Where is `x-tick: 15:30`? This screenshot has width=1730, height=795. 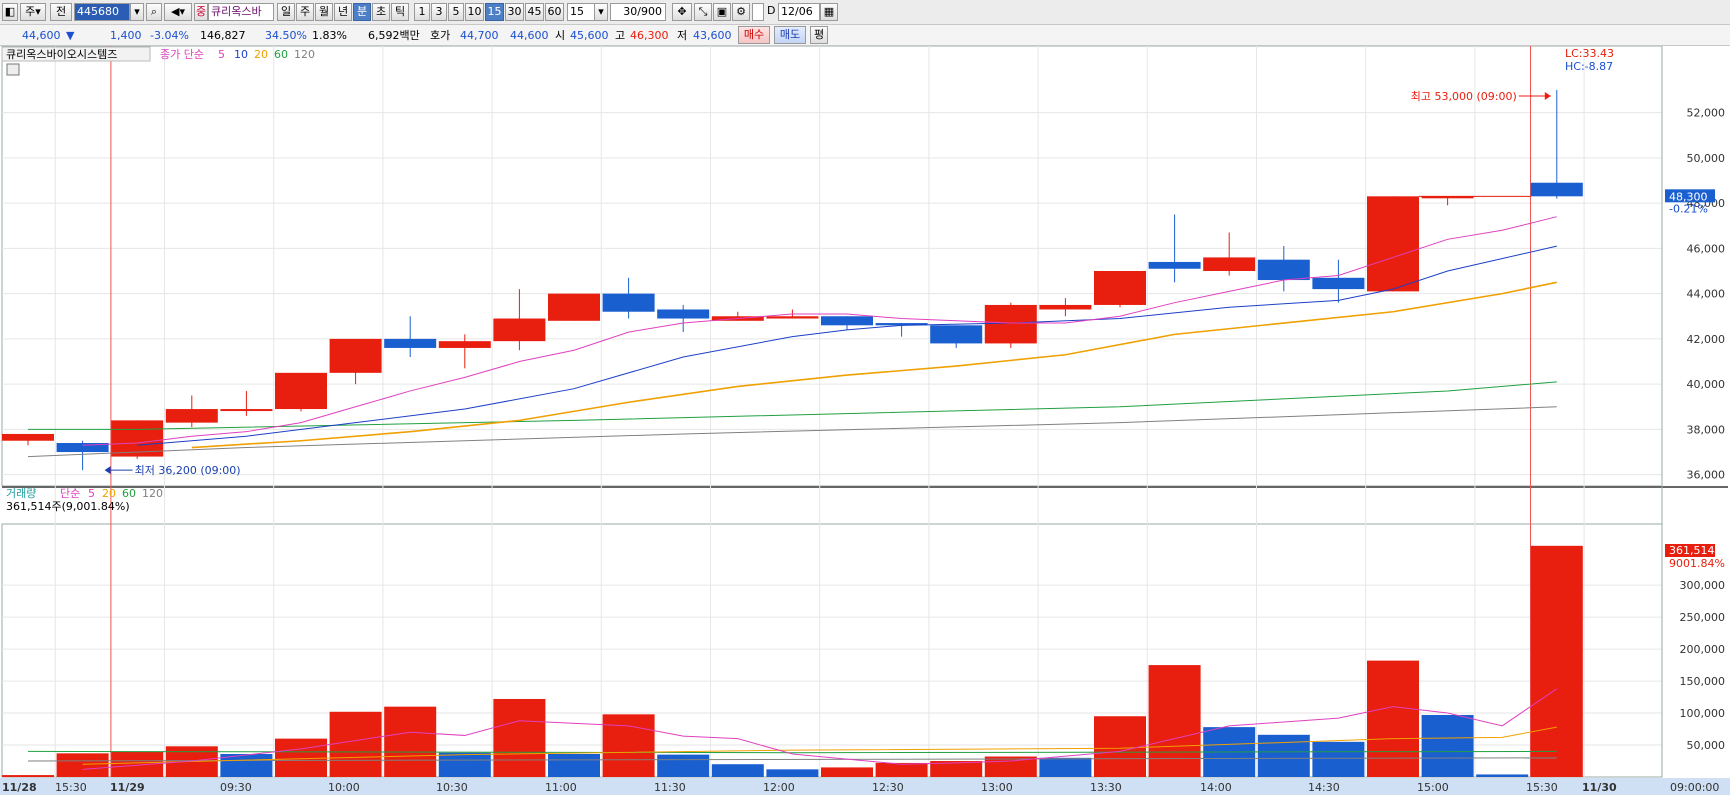 x-tick: 15:30 is located at coordinates (71, 787).